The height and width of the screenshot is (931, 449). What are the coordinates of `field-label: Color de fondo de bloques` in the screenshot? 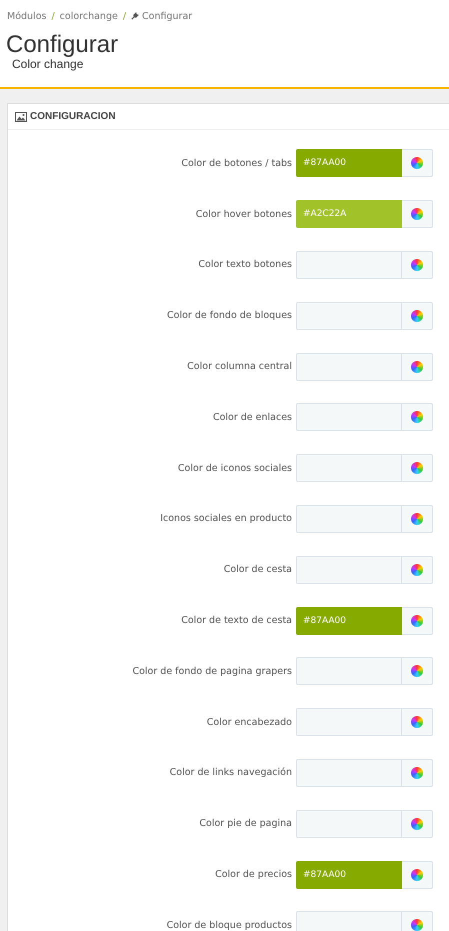 It's located at (229, 316).